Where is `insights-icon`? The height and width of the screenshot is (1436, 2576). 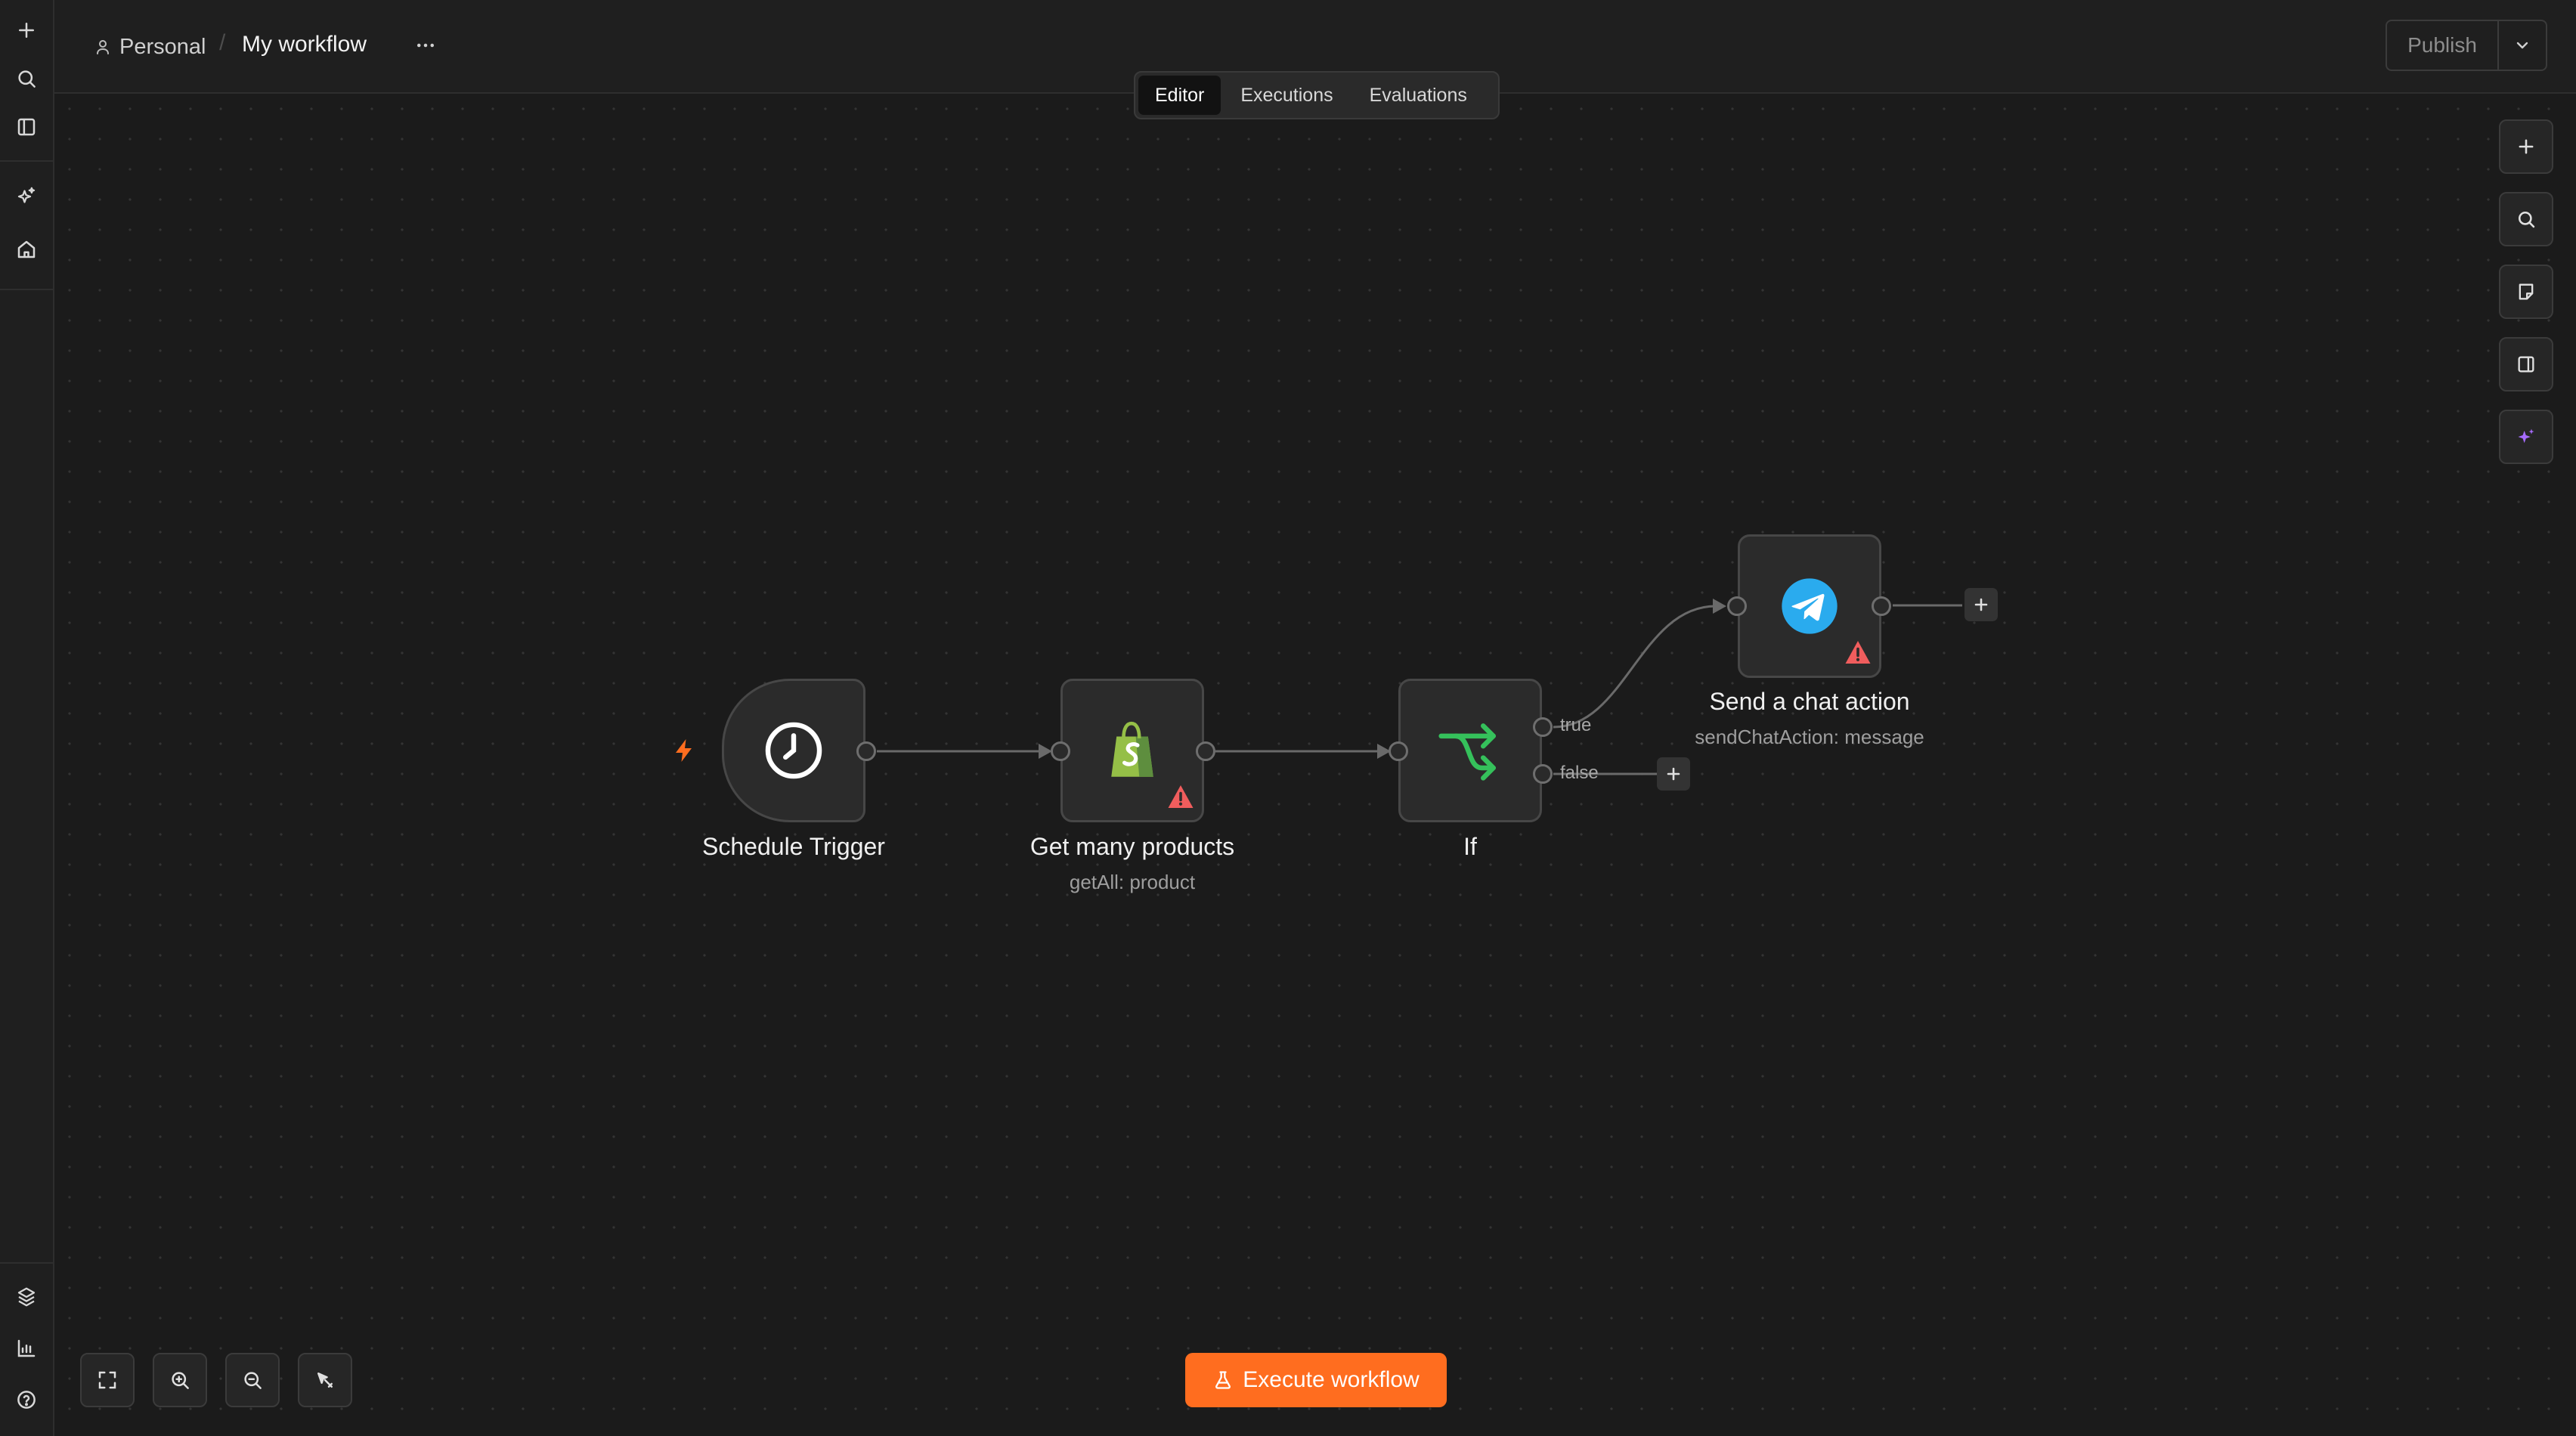 insights-icon is located at coordinates (27, 1348).